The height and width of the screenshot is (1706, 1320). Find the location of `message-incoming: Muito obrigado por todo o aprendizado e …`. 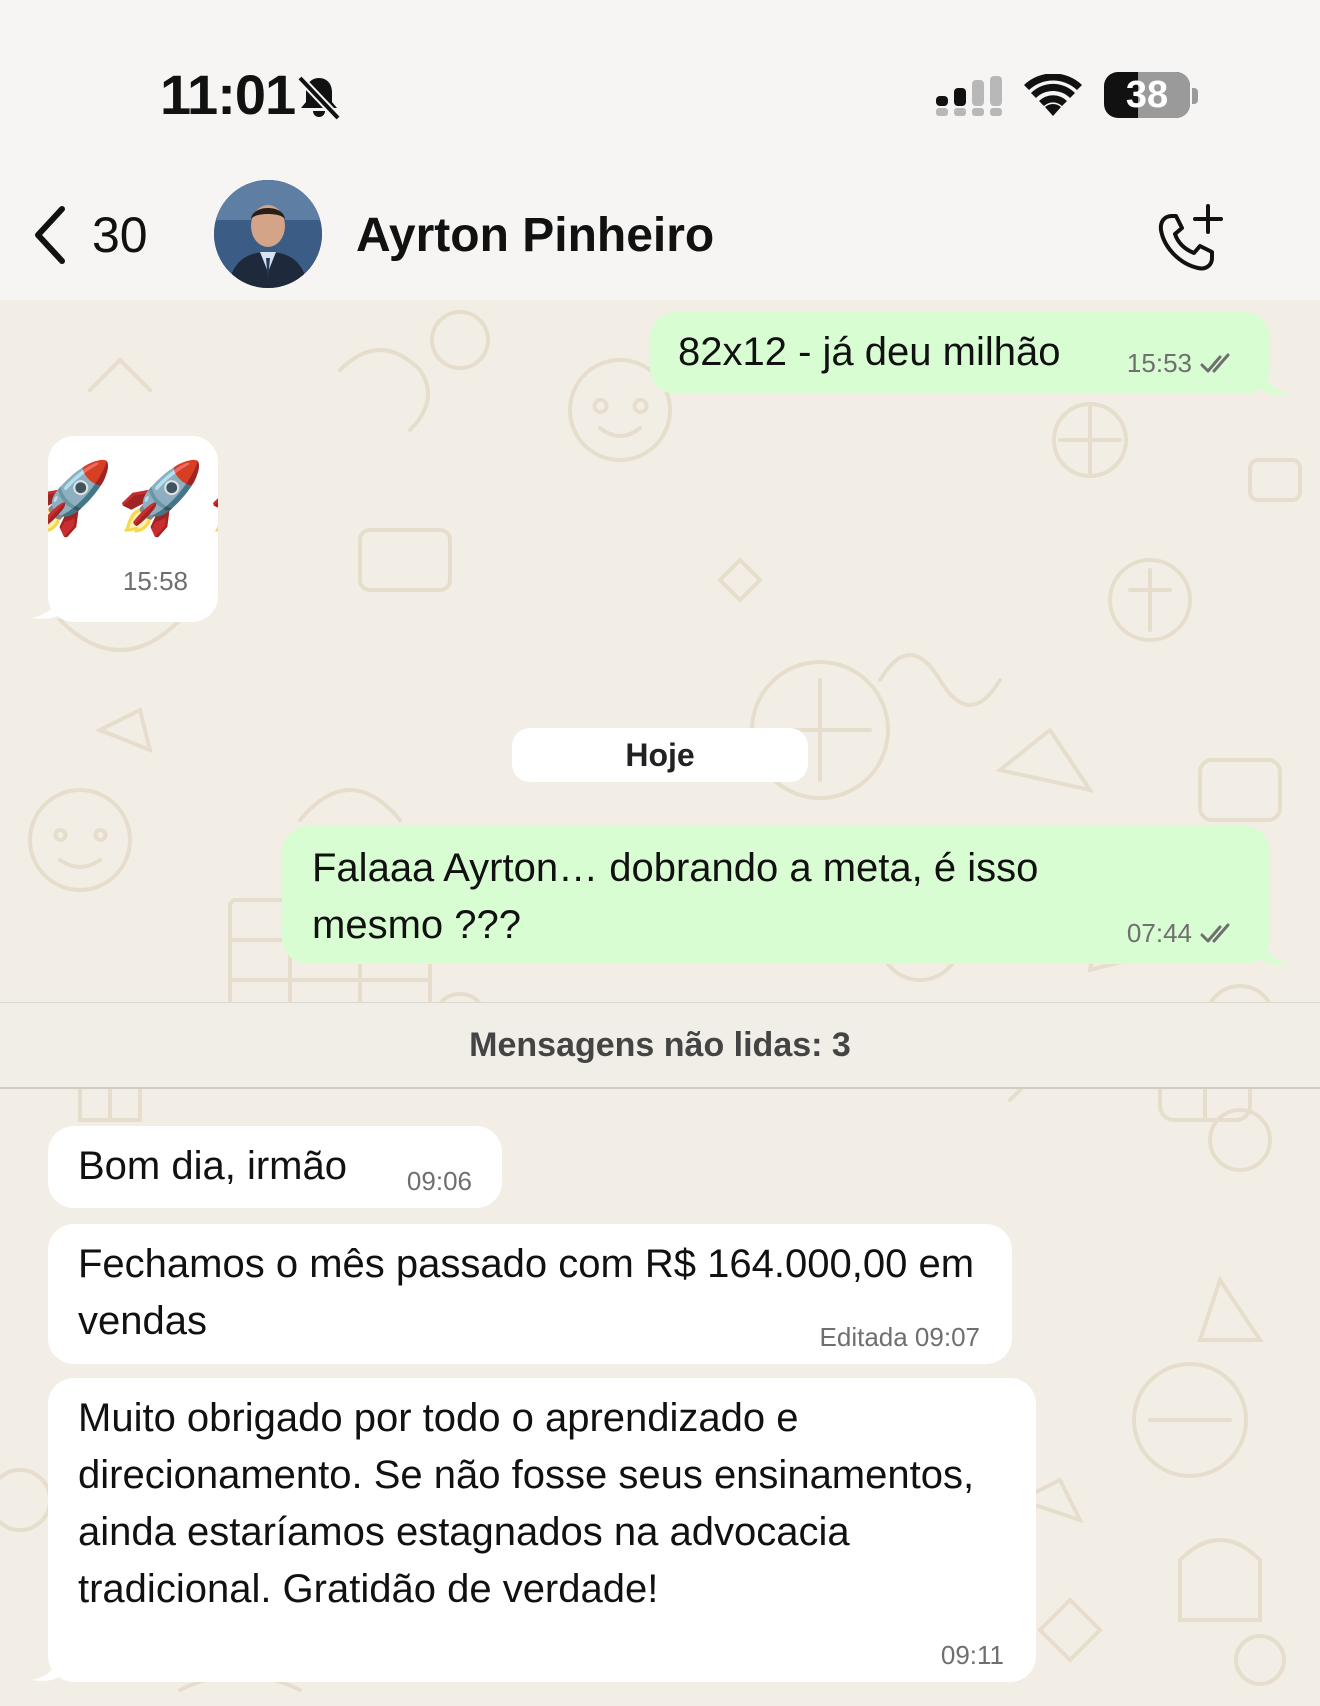

message-incoming: Muito obrigado por todo o aprendizado e … is located at coordinates (542, 1530).